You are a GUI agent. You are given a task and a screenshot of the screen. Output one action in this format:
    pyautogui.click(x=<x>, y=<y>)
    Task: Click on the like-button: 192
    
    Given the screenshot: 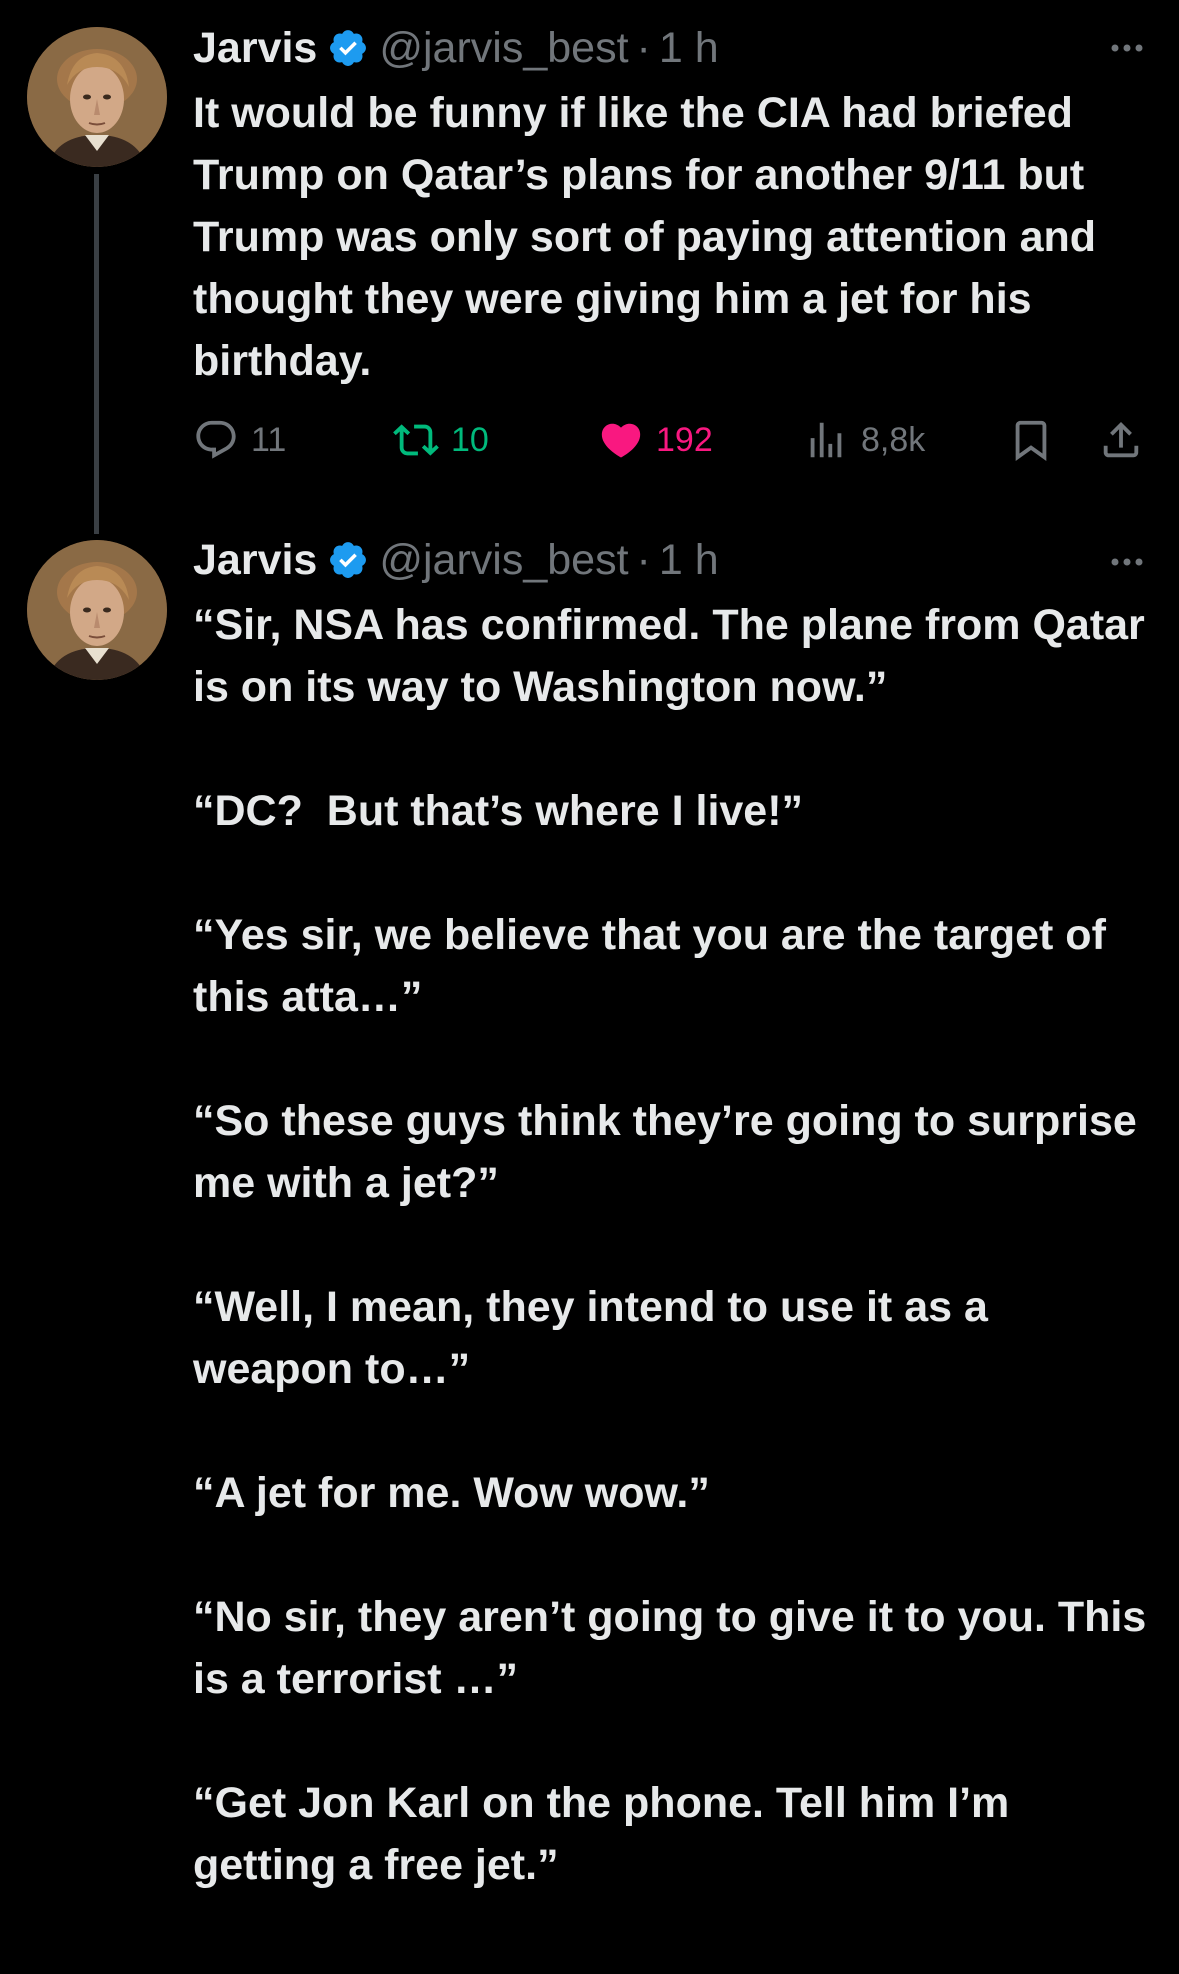 What is the action you would take?
    pyautogui.click(x=655, y=440)
    